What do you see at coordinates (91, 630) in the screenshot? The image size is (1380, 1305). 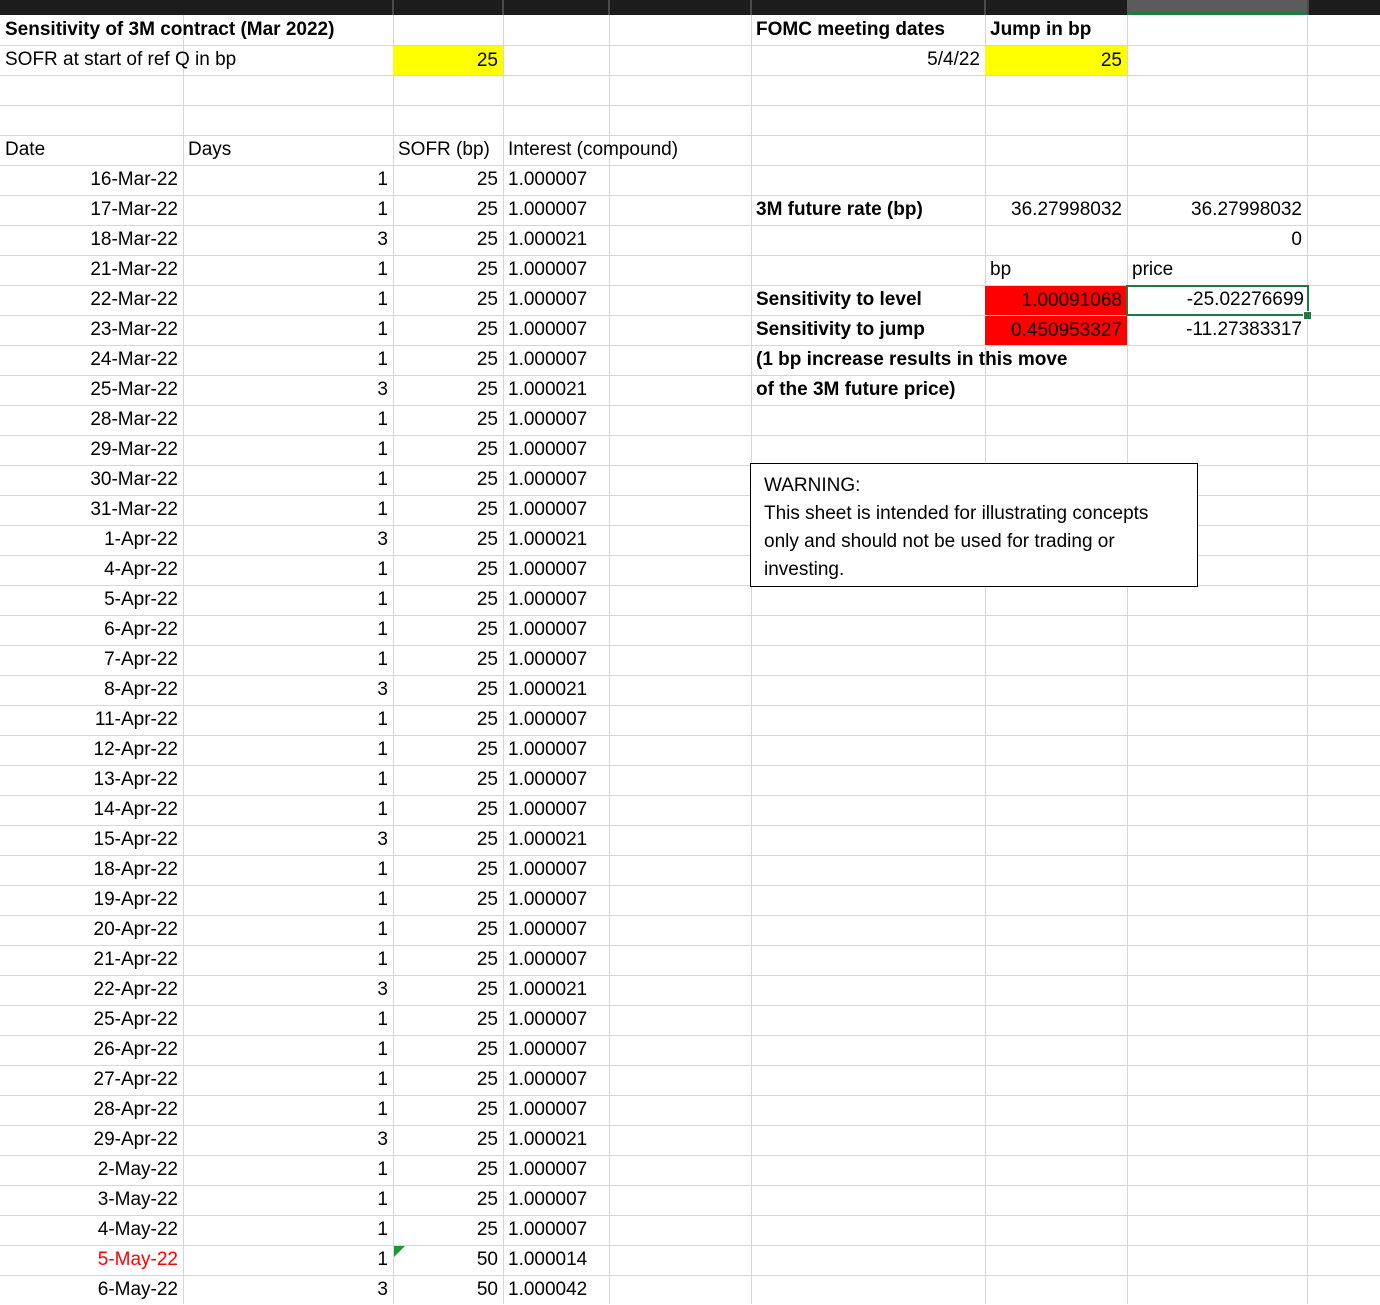 I see `date-cell: 6-Apr-22` at bounding box center [91, 630].